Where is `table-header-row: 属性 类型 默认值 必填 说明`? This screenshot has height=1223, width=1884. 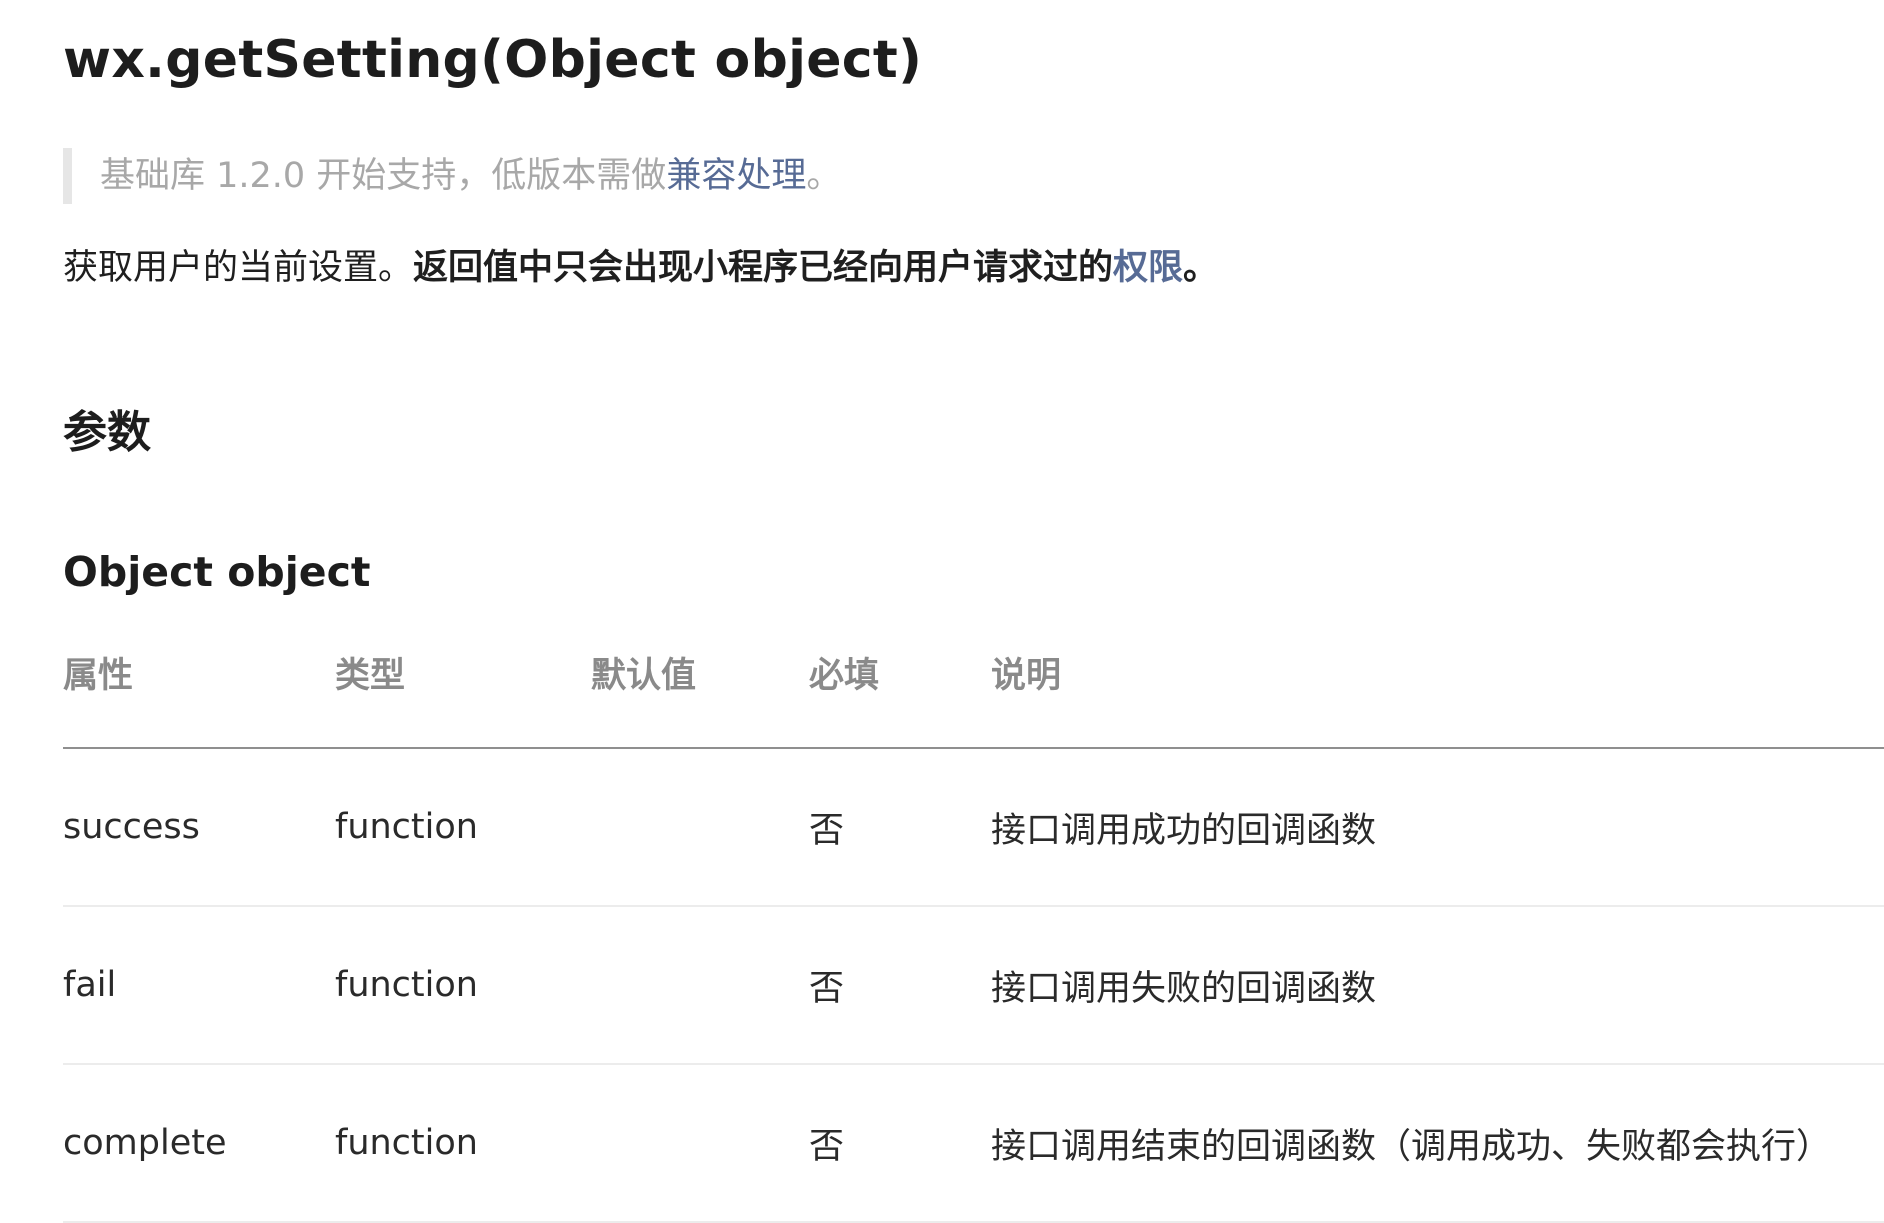 table-header-row: 属性 类型 默认值 必填 说明 is located at coordinates (973, 700).